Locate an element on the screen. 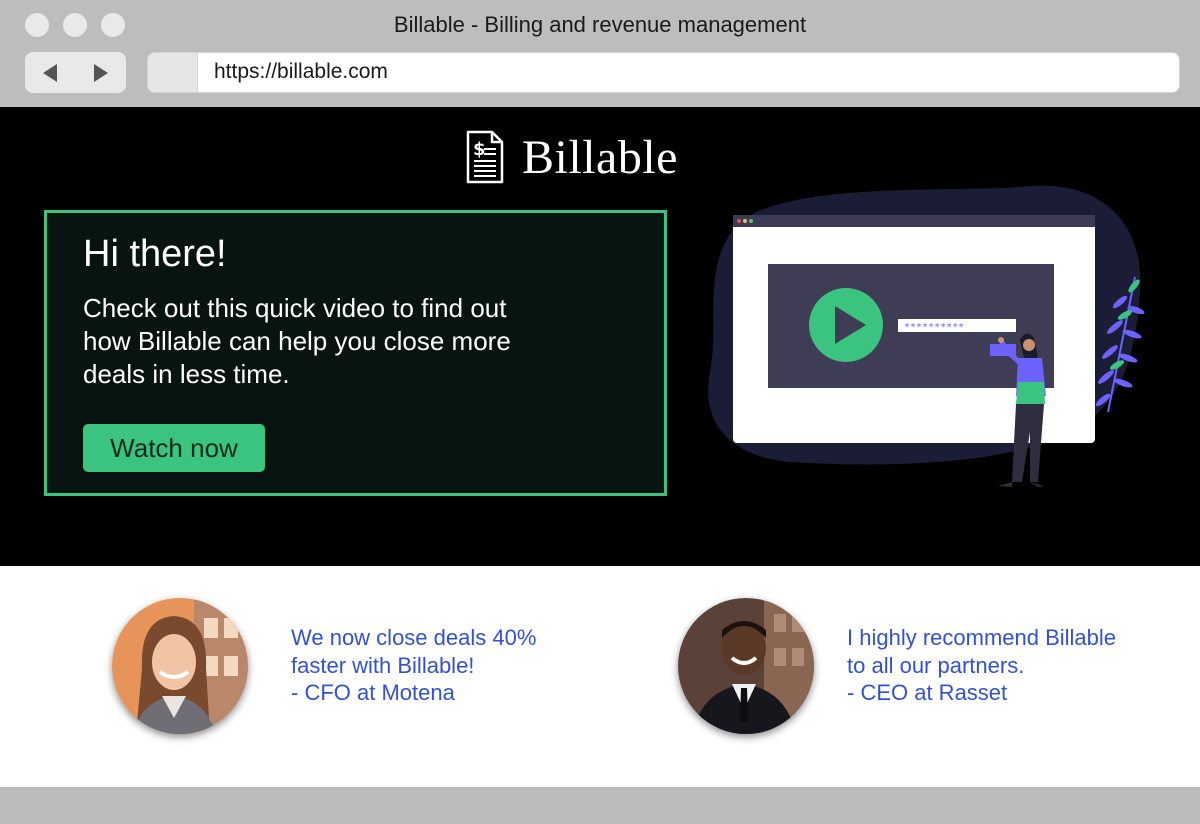  testimonial-attribution: - CFO at Motena is located at coordinates (373, 692).